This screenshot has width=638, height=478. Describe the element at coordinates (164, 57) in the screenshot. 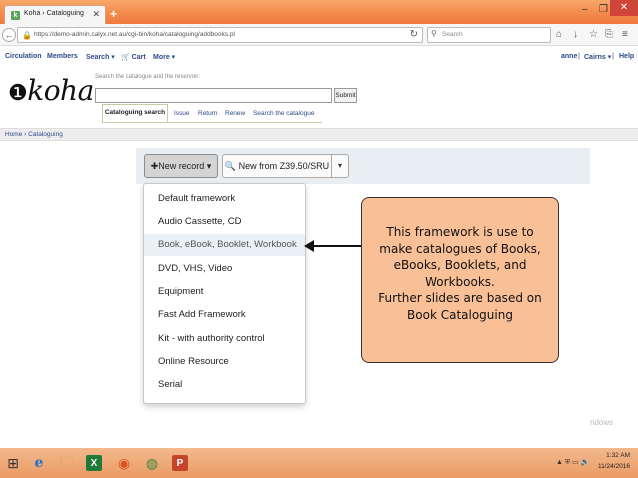

I see `menu-more: More ▾` at that location.